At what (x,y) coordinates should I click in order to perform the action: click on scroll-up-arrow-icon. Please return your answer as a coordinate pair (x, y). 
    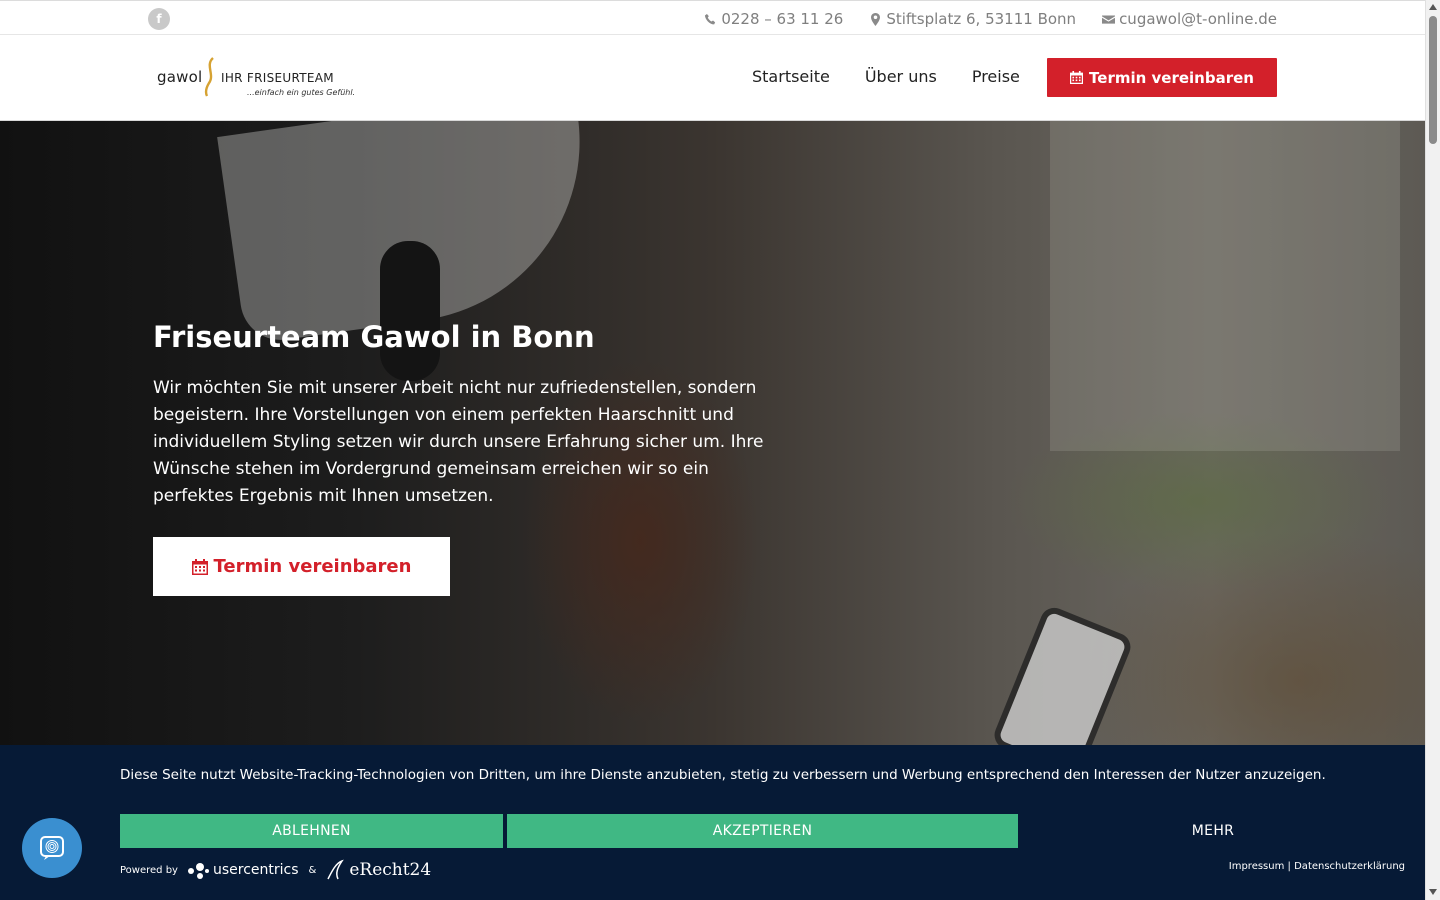
    Looking at the image, I should click on (1433, 7).